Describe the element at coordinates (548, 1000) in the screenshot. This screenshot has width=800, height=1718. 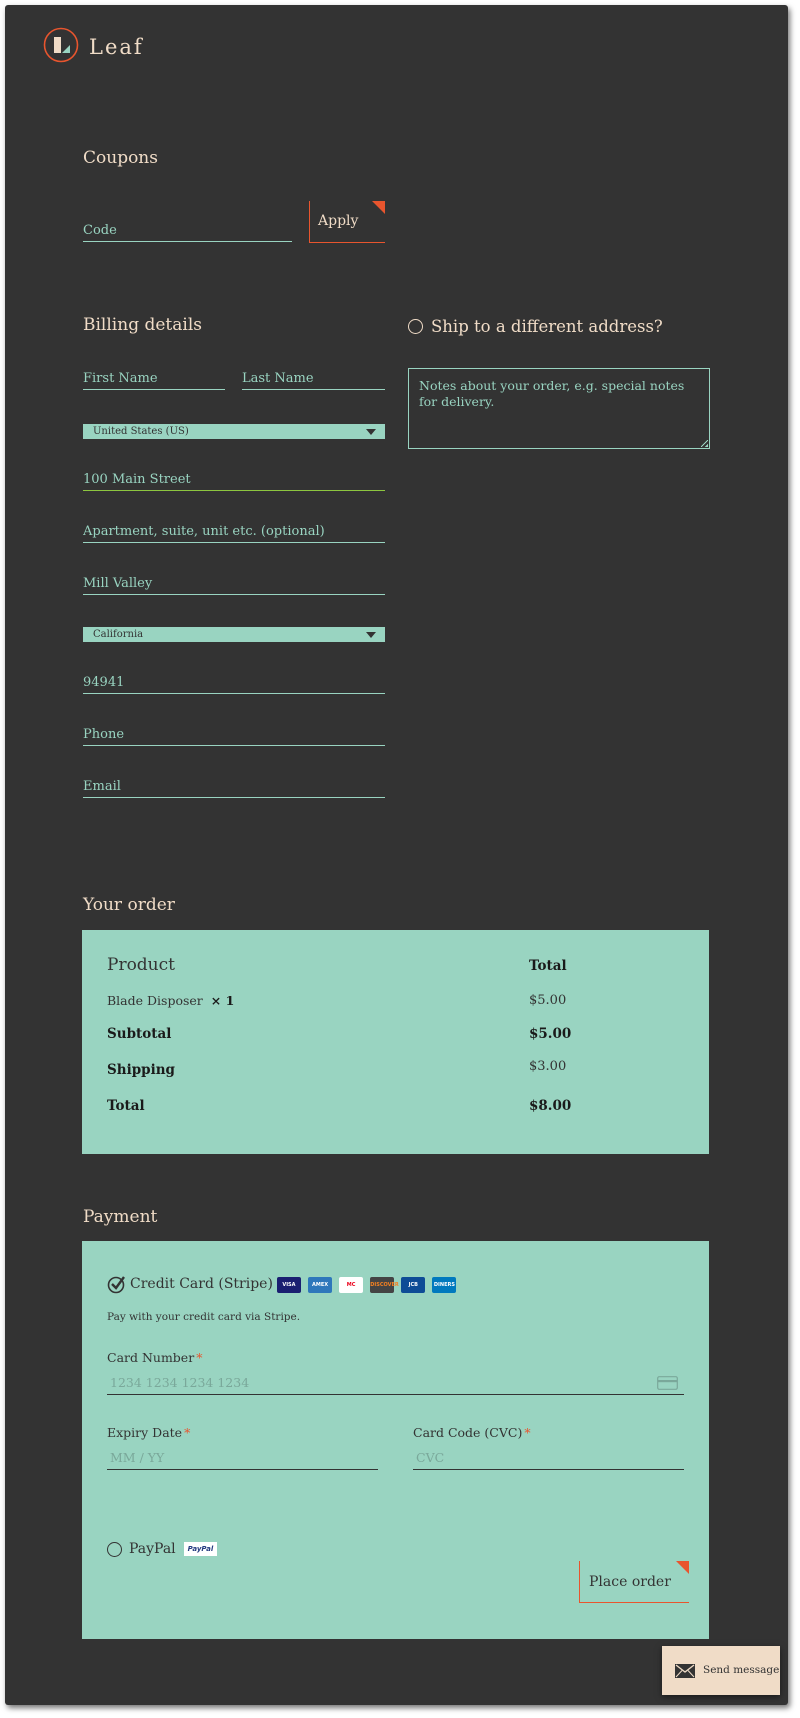
I see `order-item-total: $5.00` at that location.